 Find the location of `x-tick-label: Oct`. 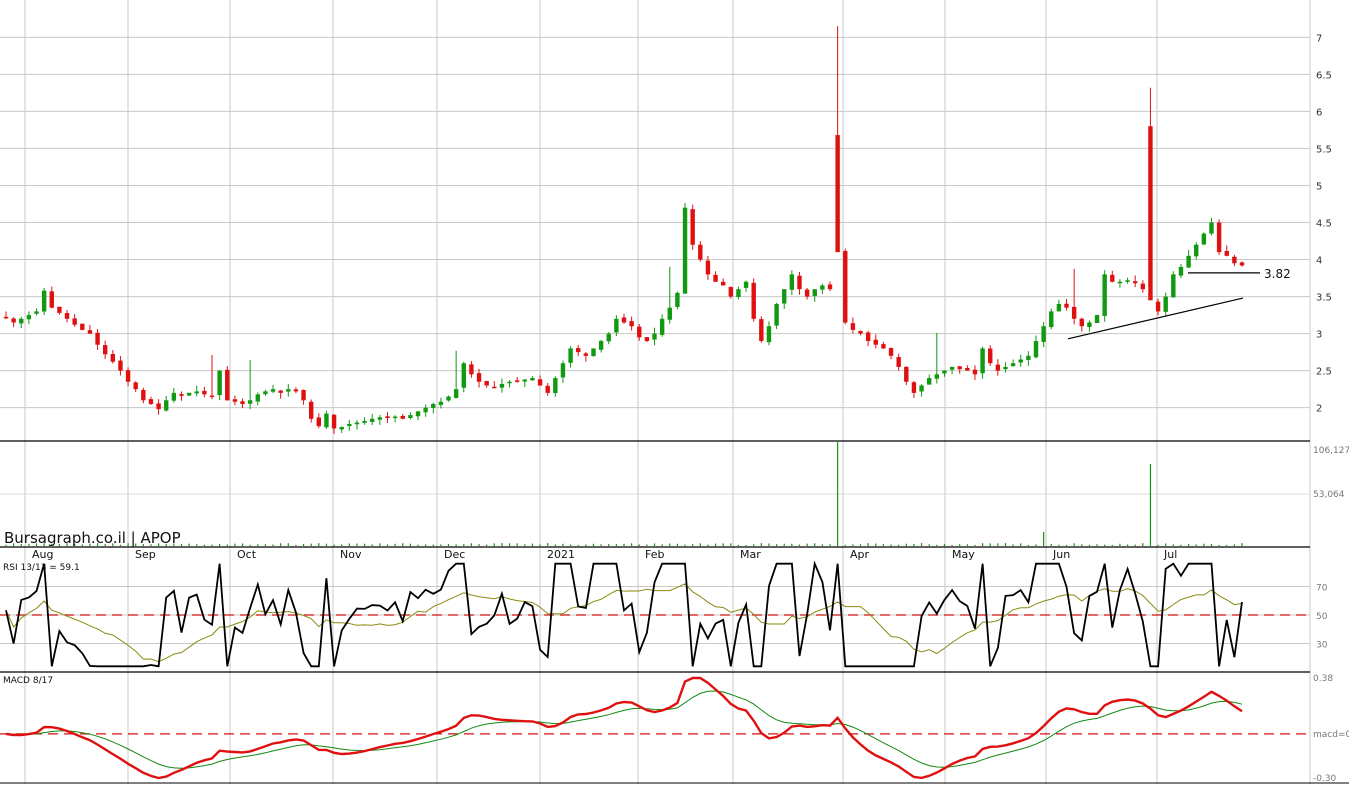

x-tick-label: Oct is located at coordinates (247, 554).